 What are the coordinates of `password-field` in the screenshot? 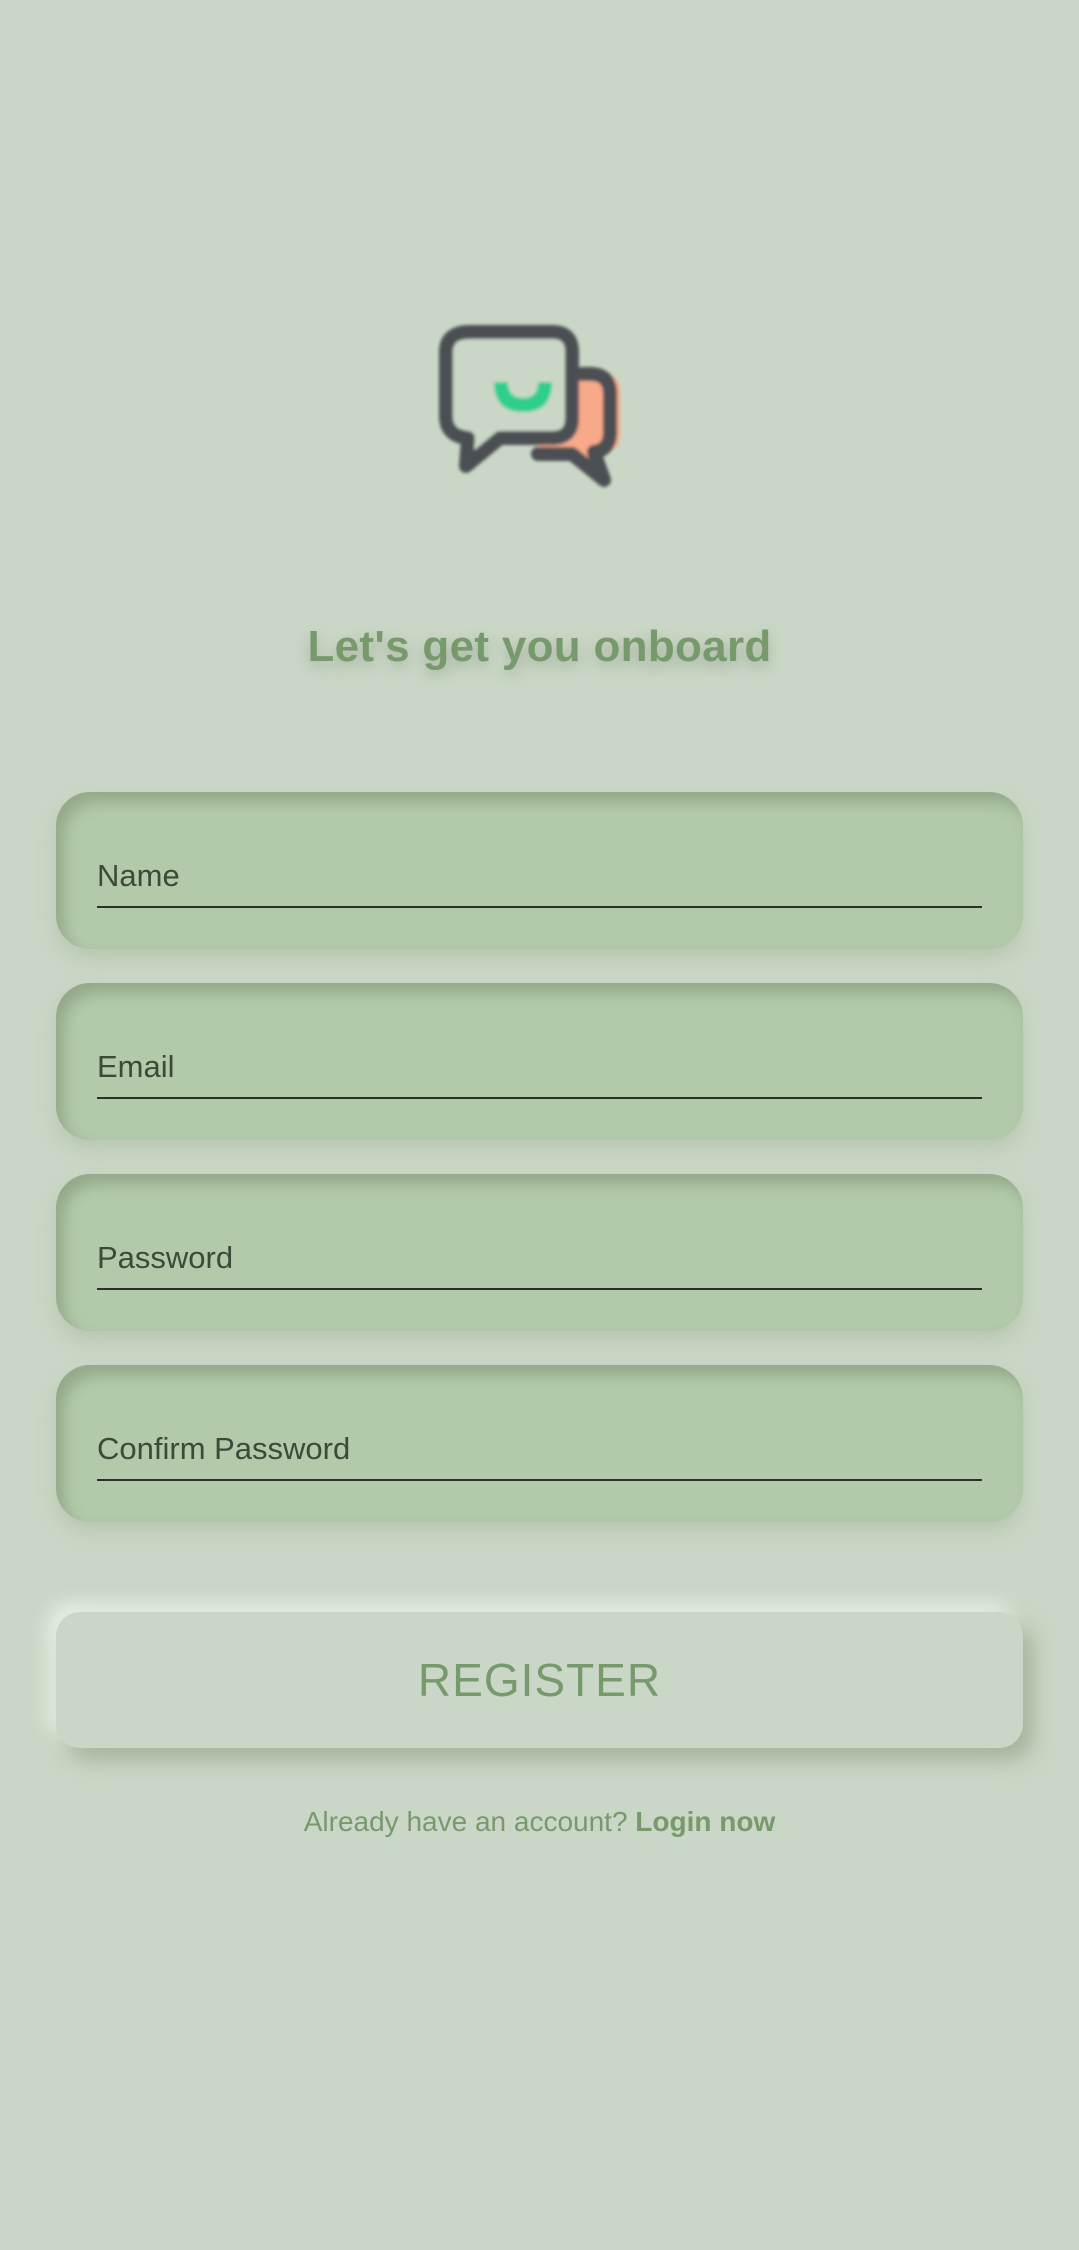 It's located at (539, 1259).